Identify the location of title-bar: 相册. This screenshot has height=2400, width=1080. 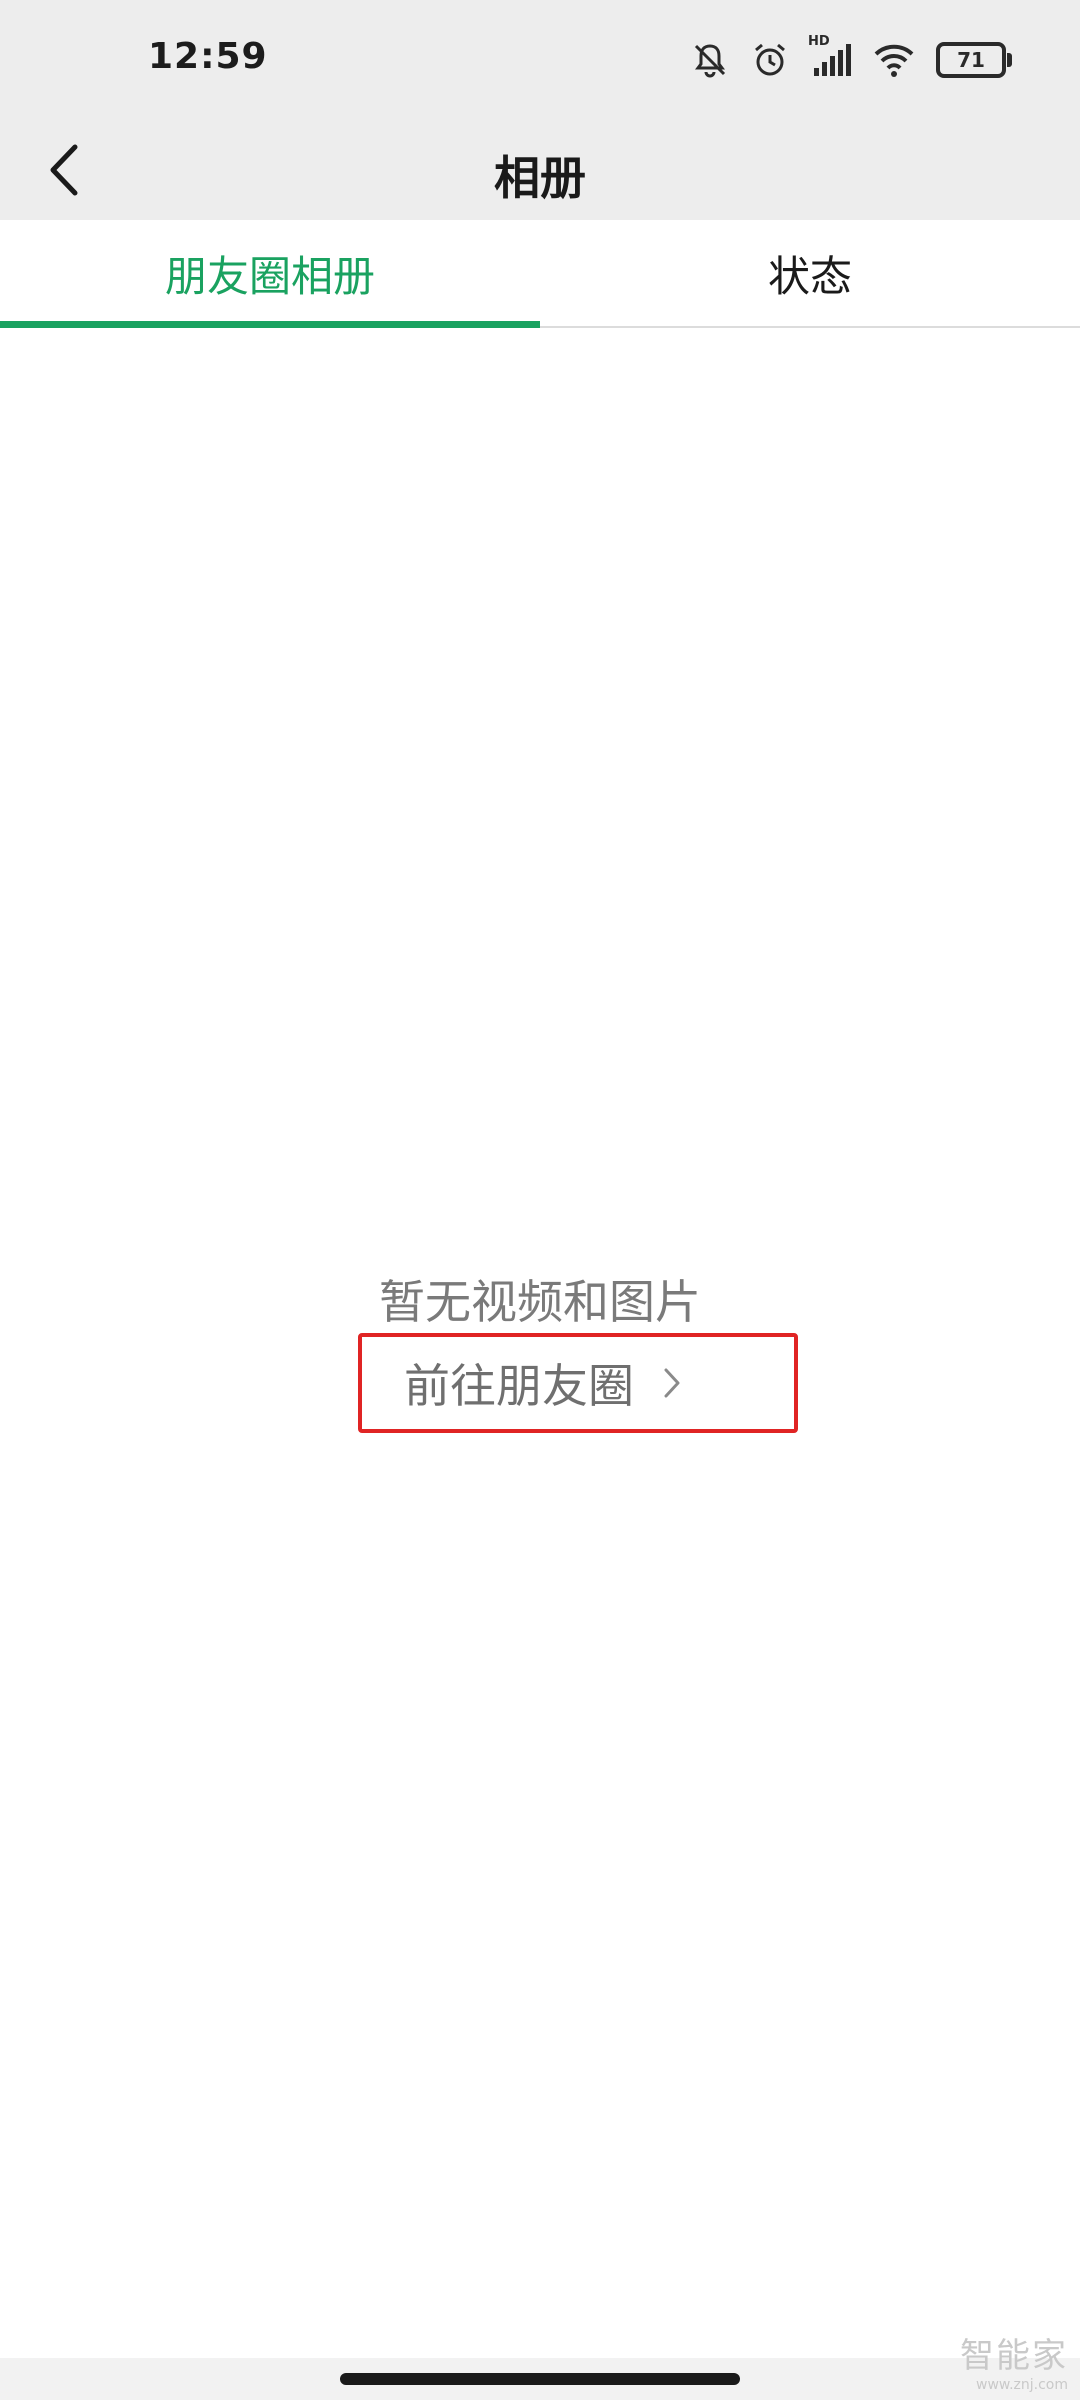
(540, 170).